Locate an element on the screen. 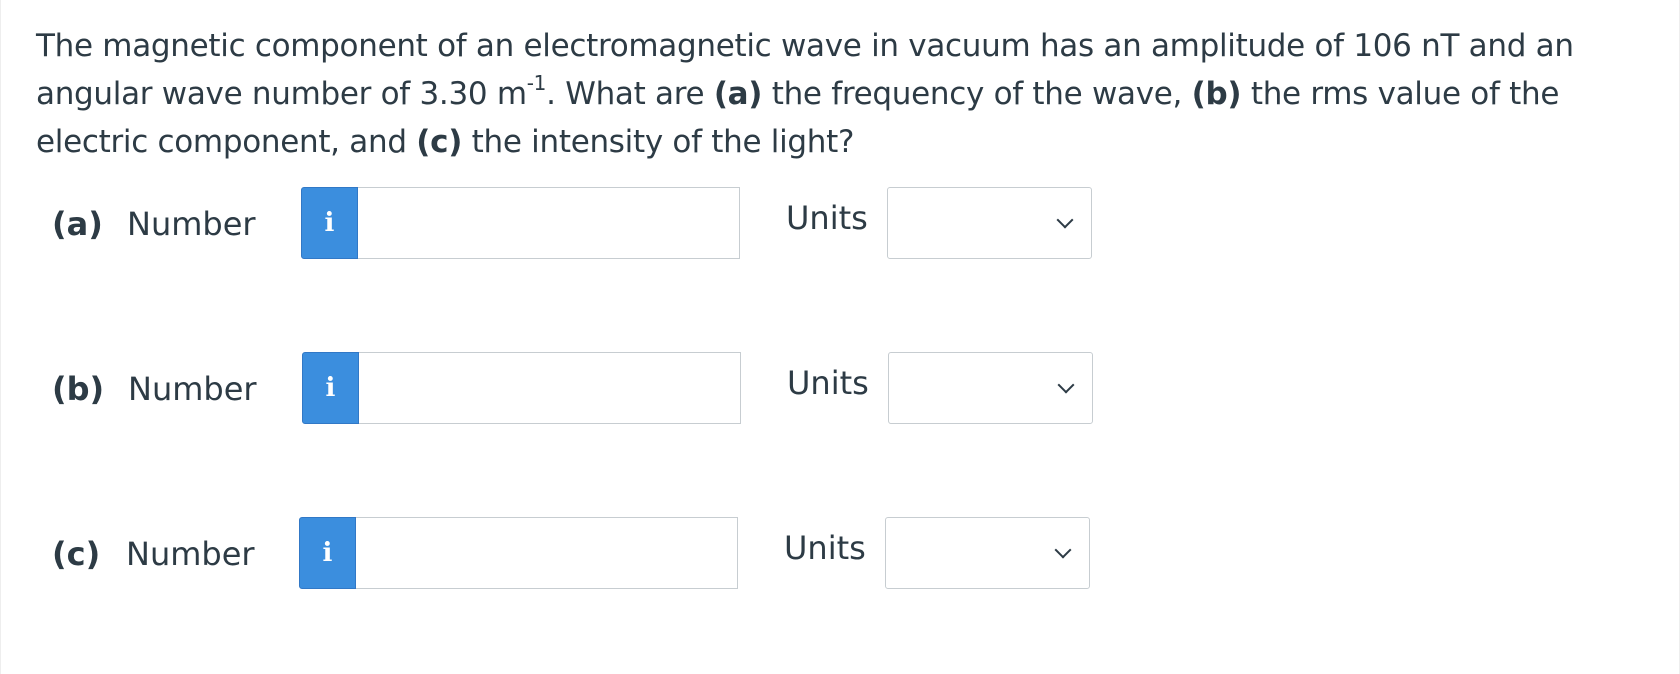 This screenshot has width=1680, height=674. units-label-c: Units is located at coordinates (825, 548).